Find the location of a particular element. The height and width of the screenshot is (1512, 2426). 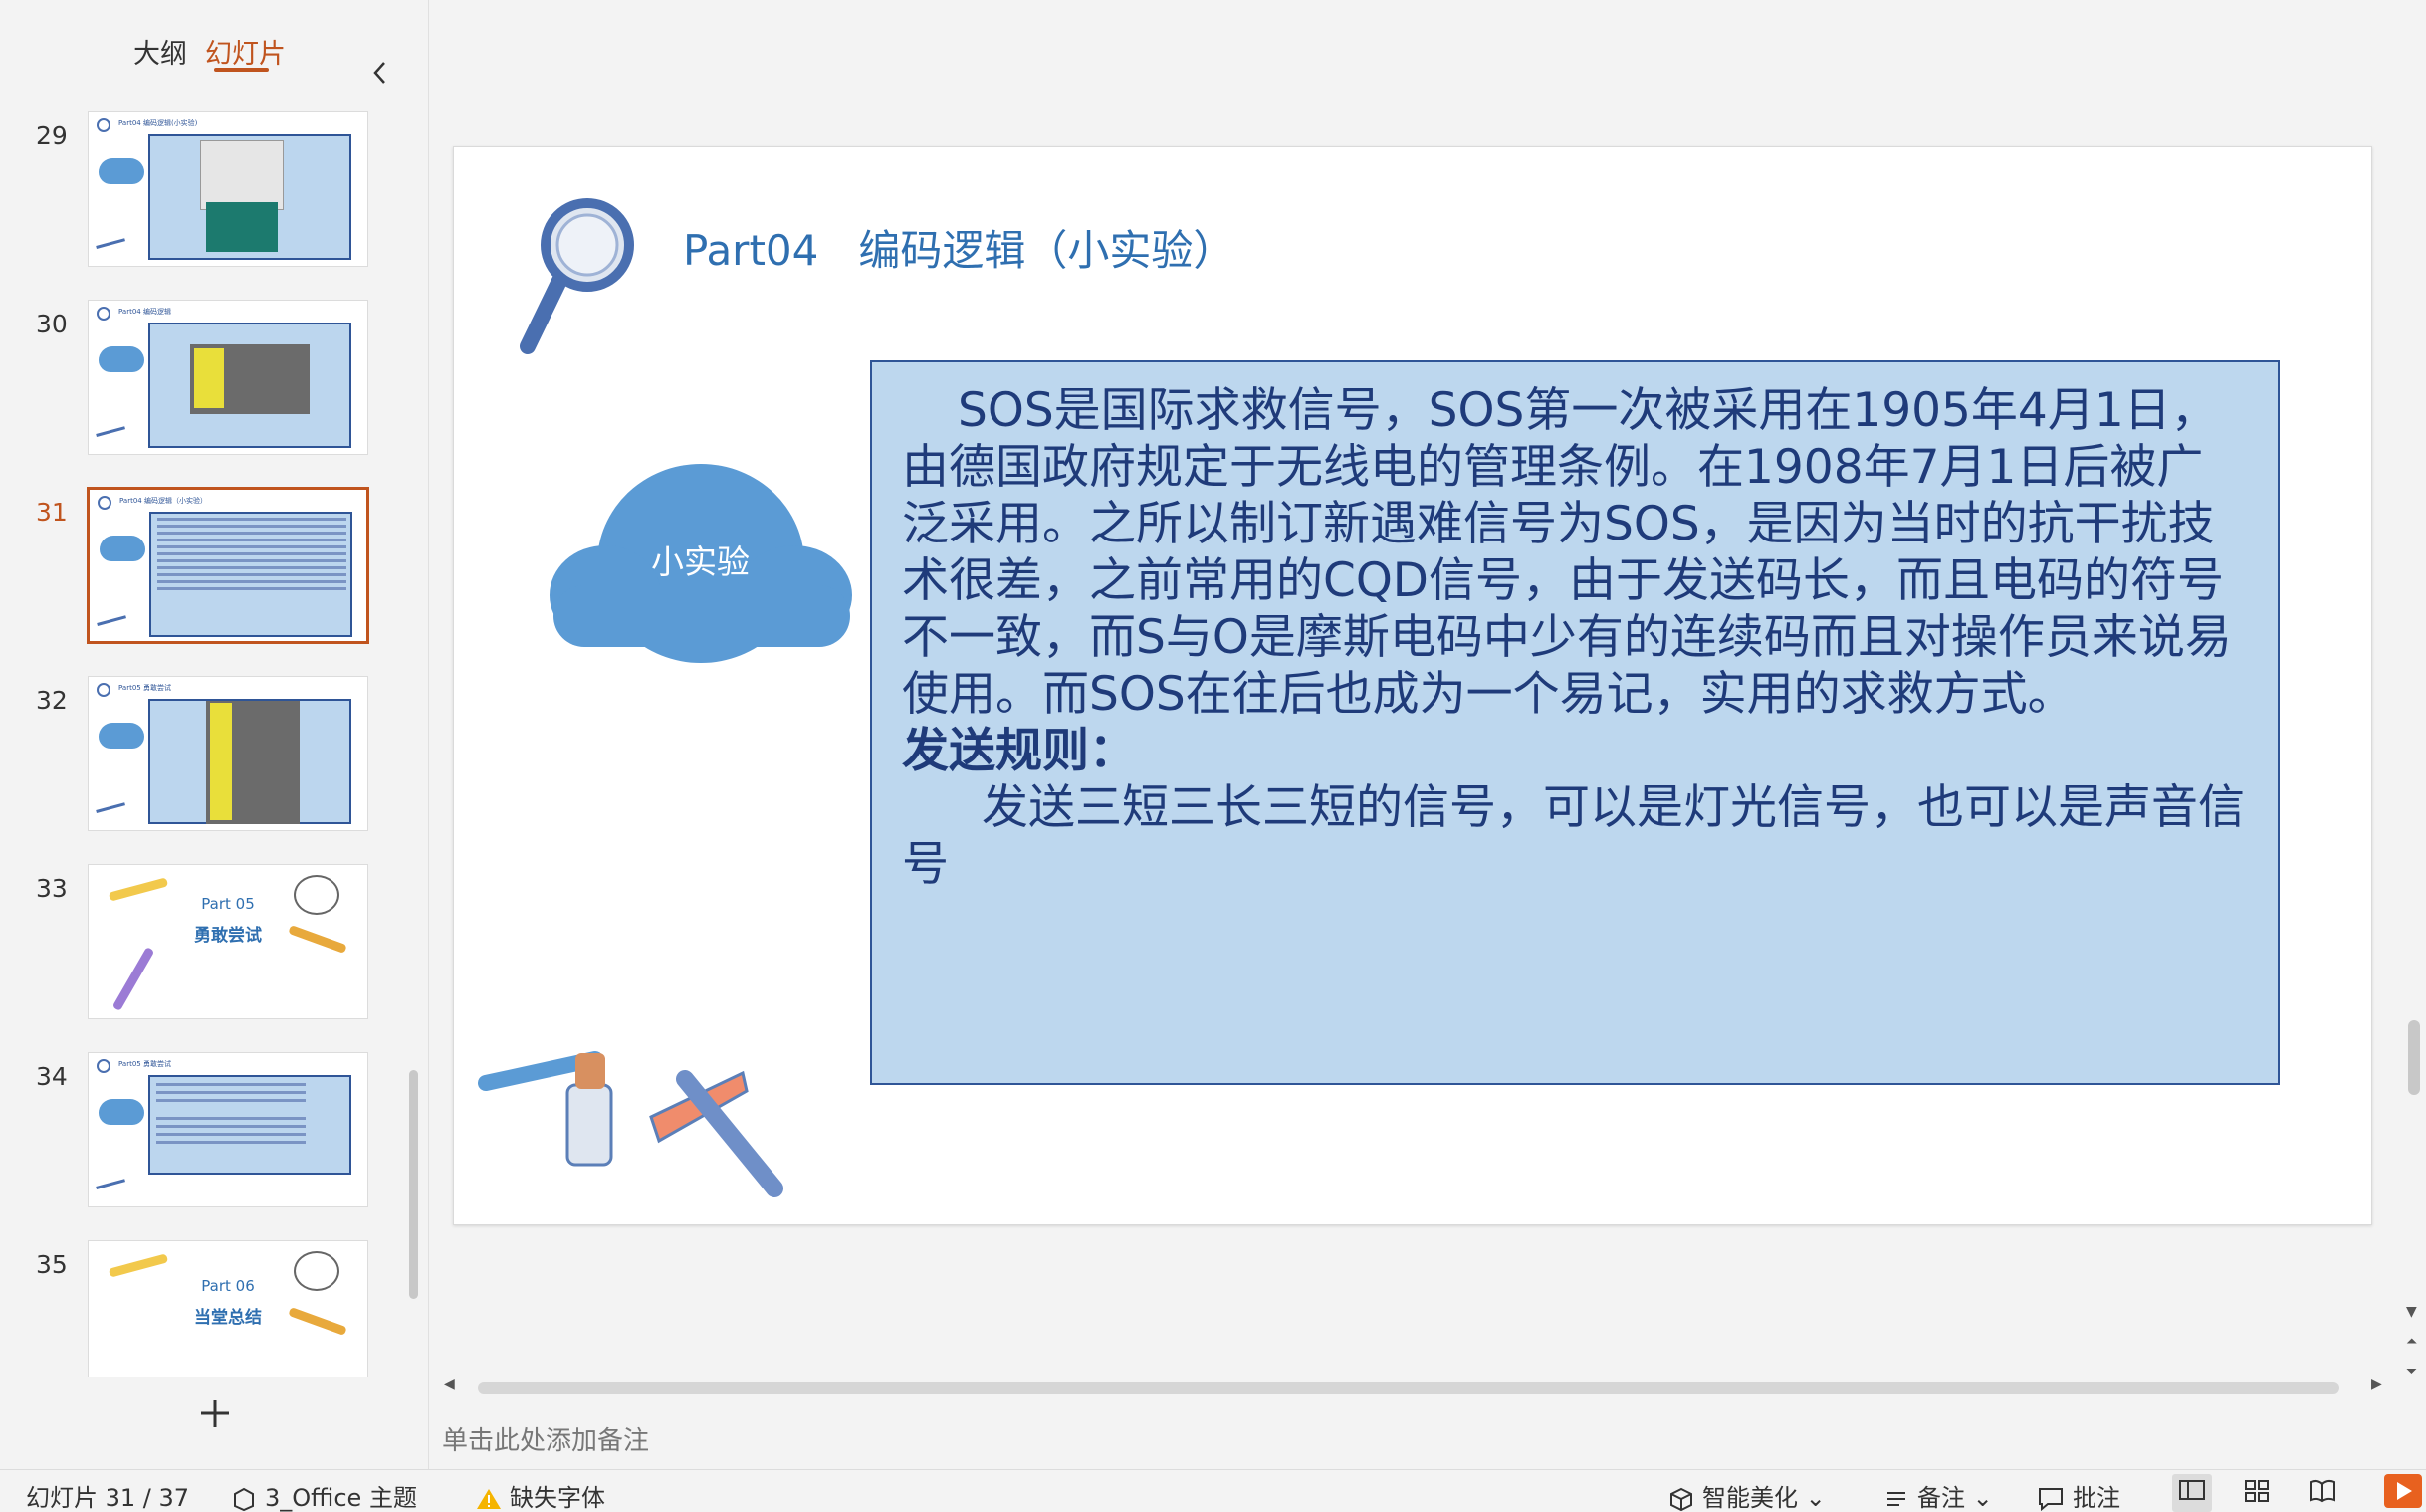

panel-scrollbar is located at coordinates (413, 1184).